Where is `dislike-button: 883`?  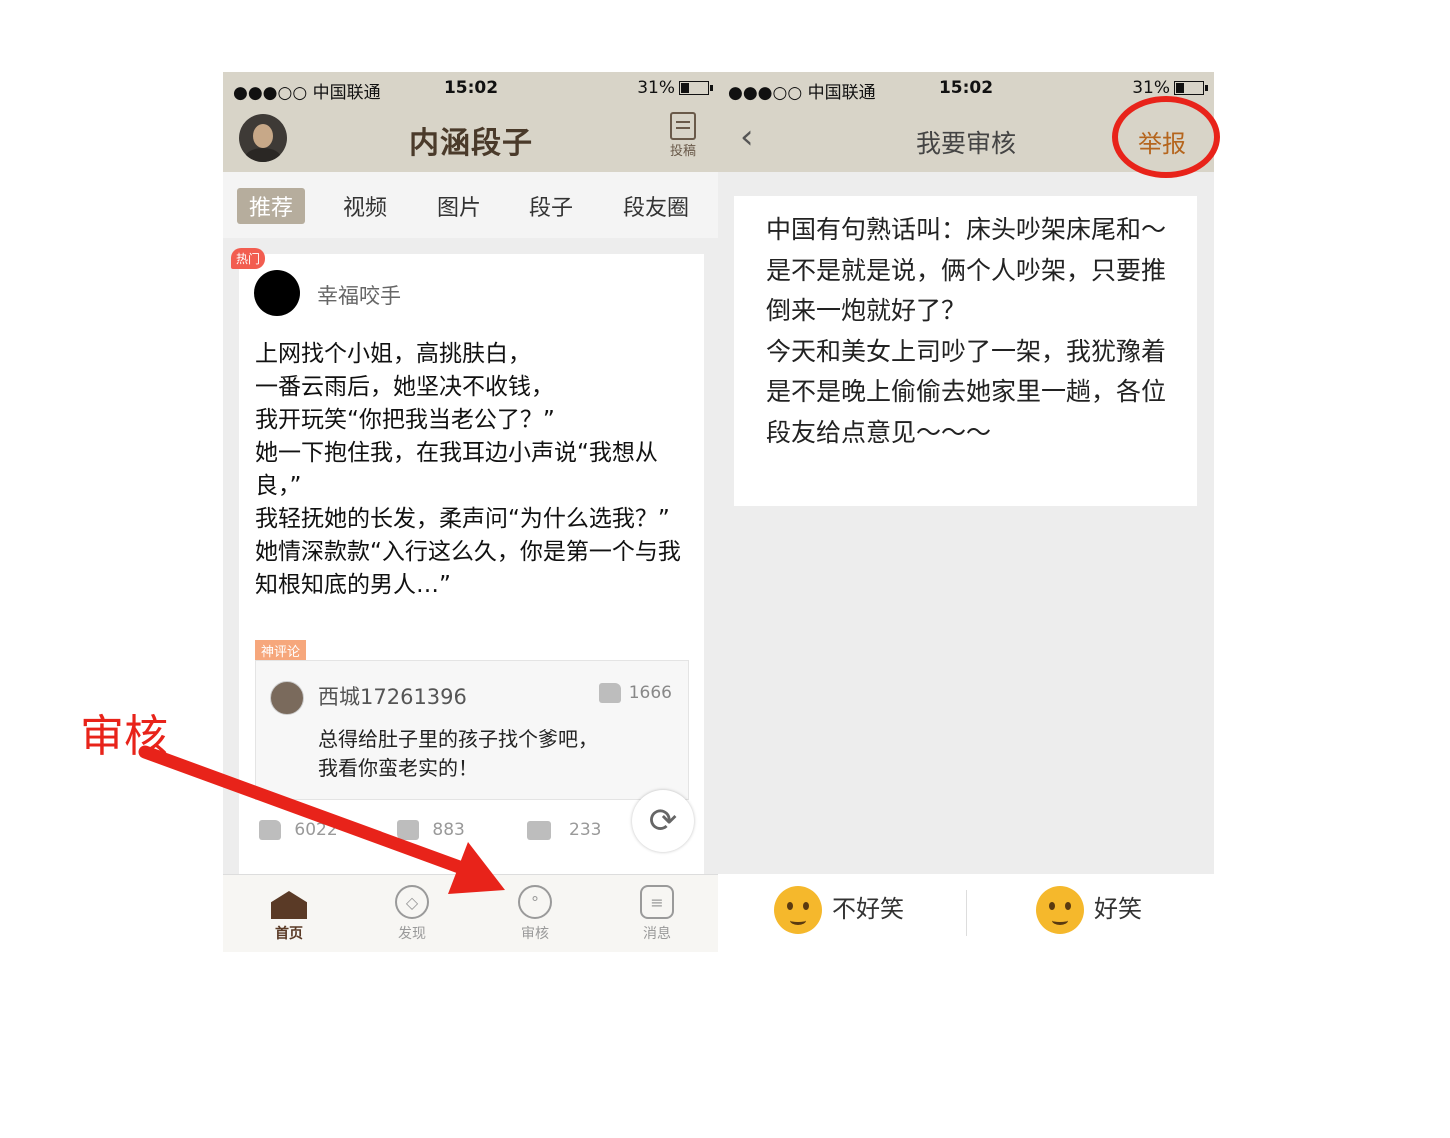
dislike-button: 883 is located at coordinates (431, 830).